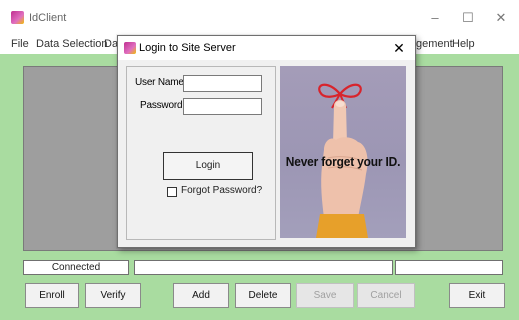 This screenshot has height=320, width=519. I want to click on ad-slogan: Never forget your ID., so click(343, 161).